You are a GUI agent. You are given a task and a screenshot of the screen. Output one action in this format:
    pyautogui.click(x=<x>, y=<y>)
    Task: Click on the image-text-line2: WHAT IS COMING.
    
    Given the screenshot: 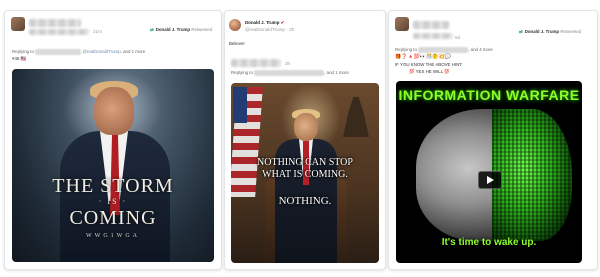 What is the action you would take?
    pyautogui.click(x=305, y=174)
    